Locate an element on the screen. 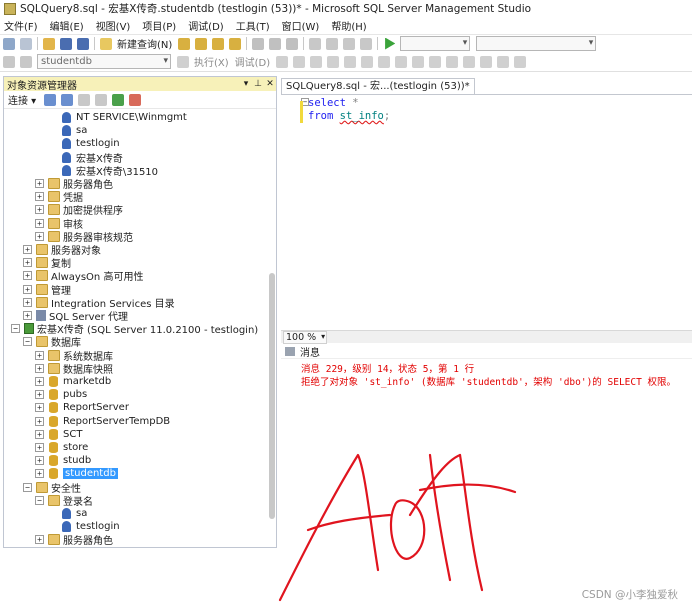 The height and width of the screenshot is (607, 692). tree-node: + marketdb is located at coordinates (73, 381).